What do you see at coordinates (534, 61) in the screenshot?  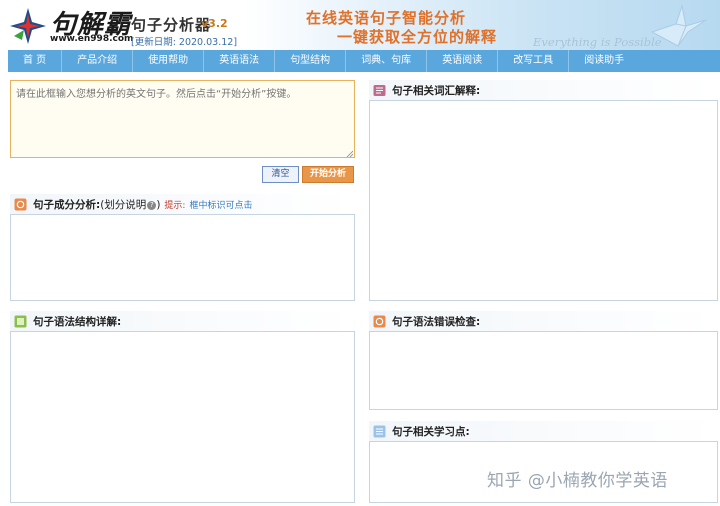 I see `nav-item-rewrite-tool: 改写工具` at bounding box center [534, 61].